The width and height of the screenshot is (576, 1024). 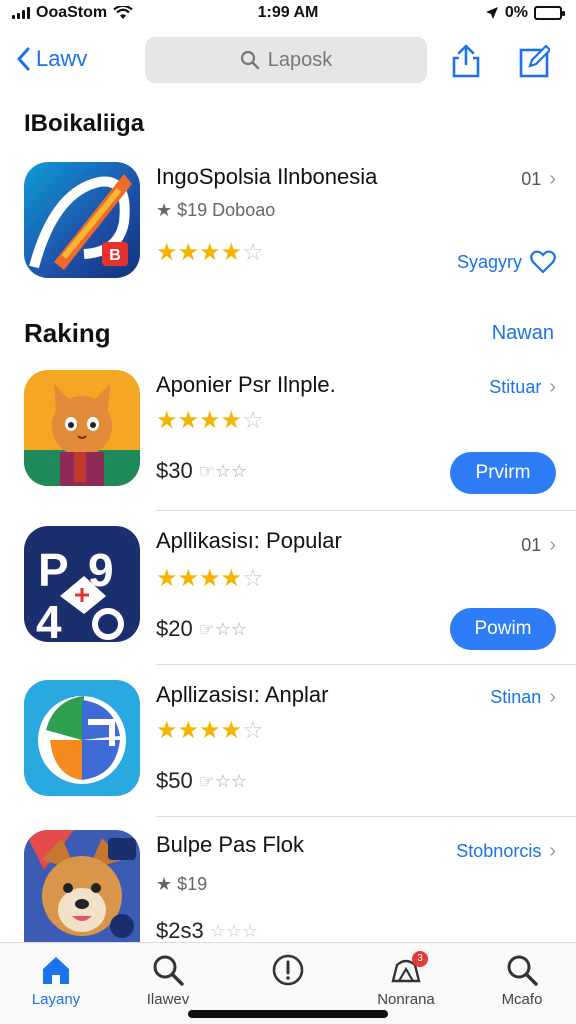 What do you see at coordinates (23, 59) in the screenshot?
I see `chevron-left-icon` at bounding box center [23, 59].